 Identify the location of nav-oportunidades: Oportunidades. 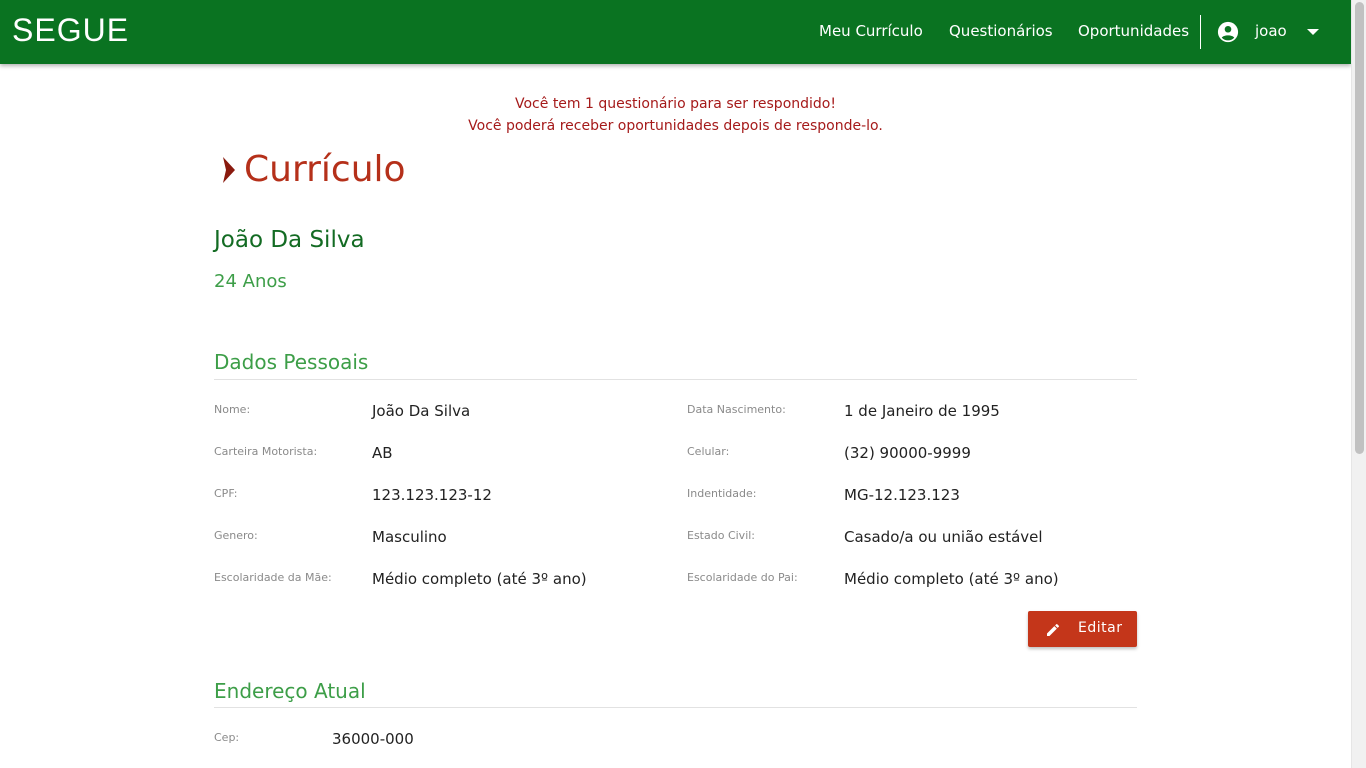
(1133, 31).